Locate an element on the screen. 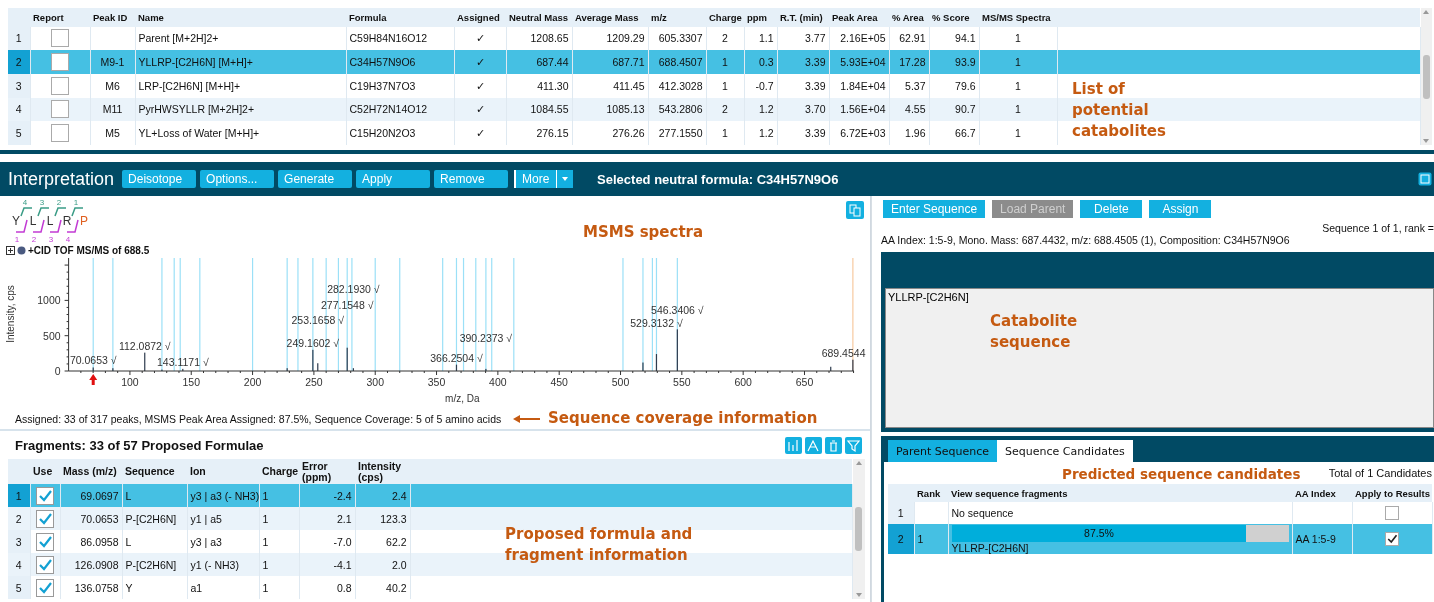  table-cell: y3 | a3 (- NH3) is located at coordinates (225, 495).